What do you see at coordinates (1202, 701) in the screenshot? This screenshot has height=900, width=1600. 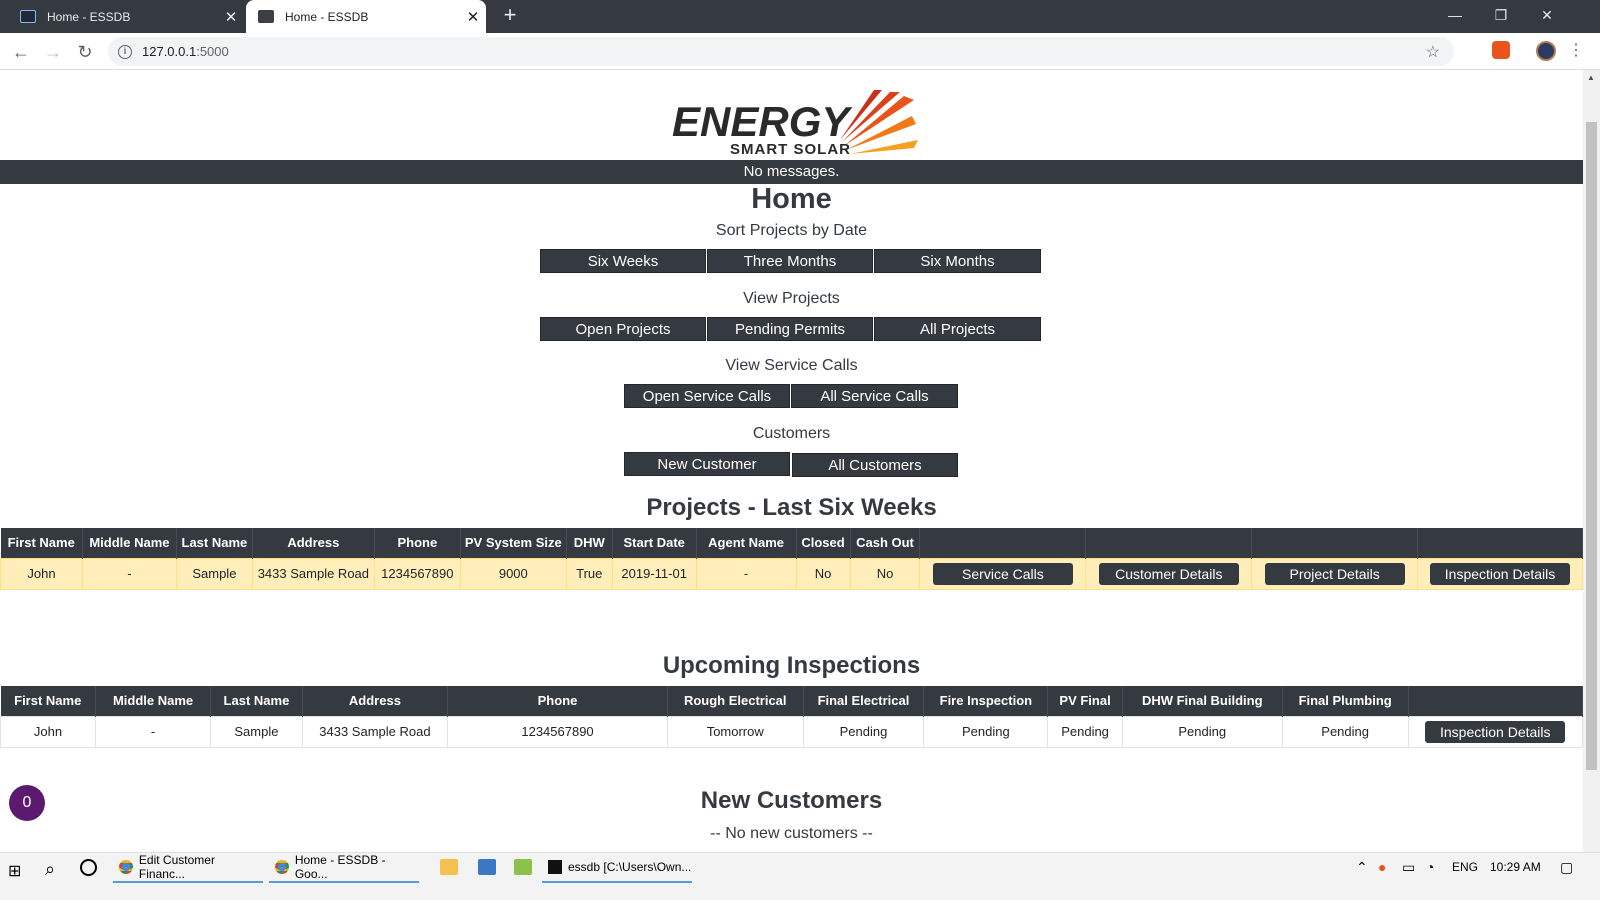 I see `column-header: DHW Final Building` at bounding box center [1202, 701].